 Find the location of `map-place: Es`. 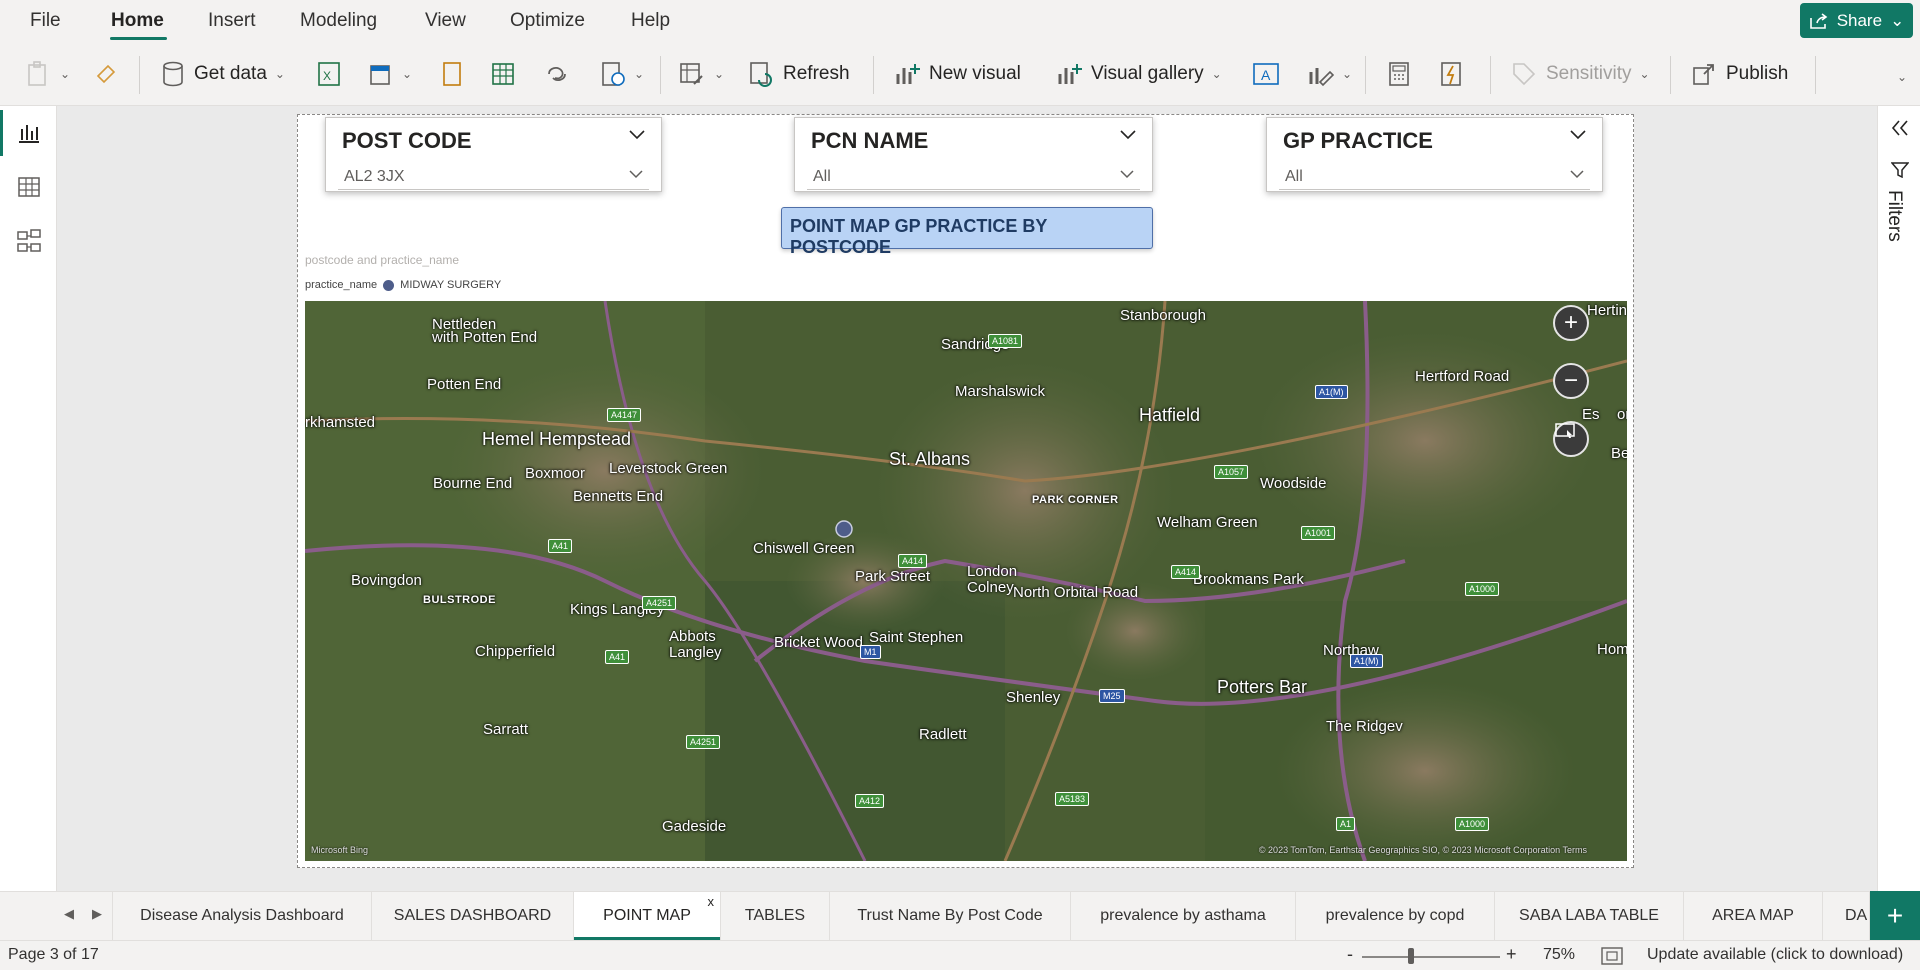

map-place: Es is located at coordinates (1591, 414).